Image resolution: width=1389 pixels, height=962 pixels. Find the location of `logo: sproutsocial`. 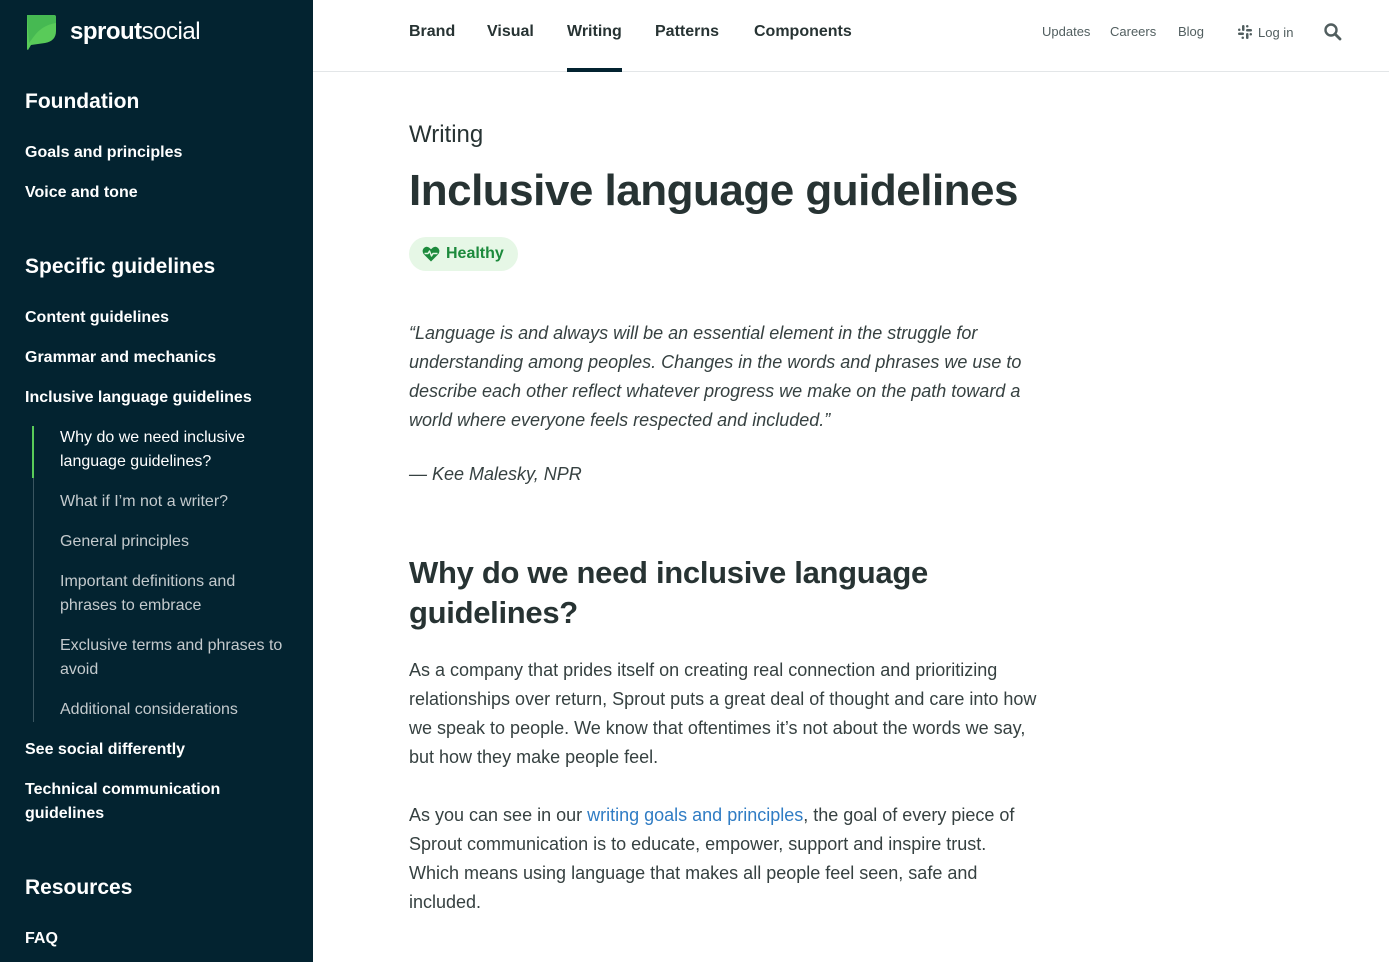

logo: sproutsocial is located at coordinates (113, 31).